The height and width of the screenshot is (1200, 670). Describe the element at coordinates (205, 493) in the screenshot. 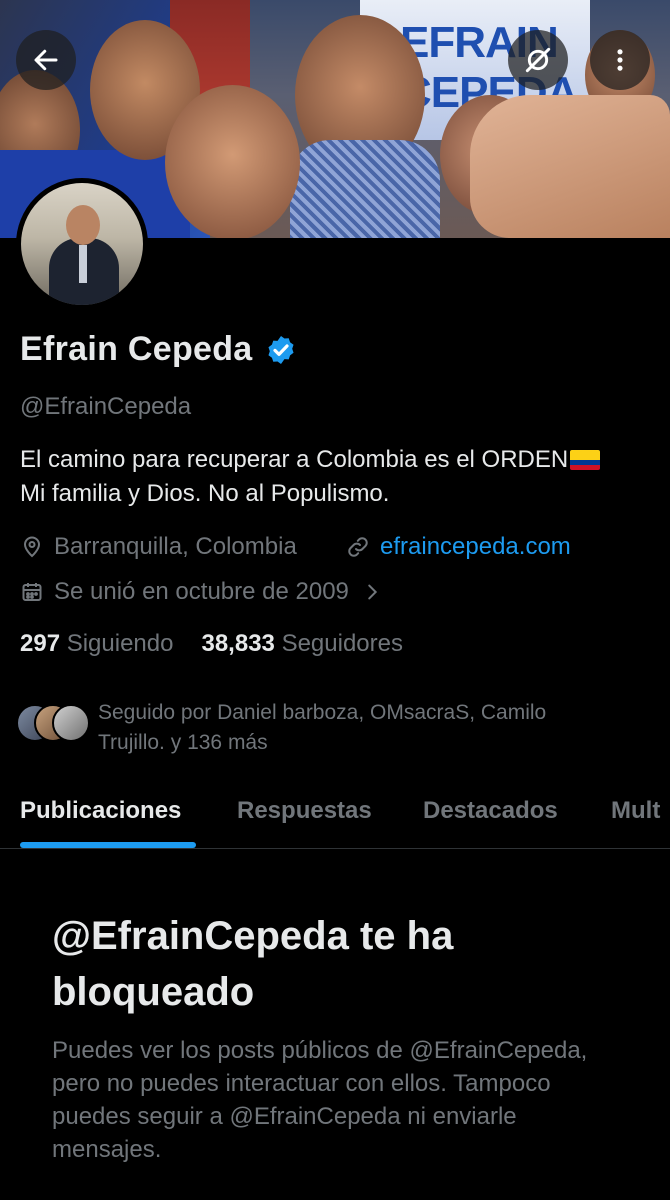

I see `bio-line-2: Mi familia y Dios. No al Populismo.` at that location.